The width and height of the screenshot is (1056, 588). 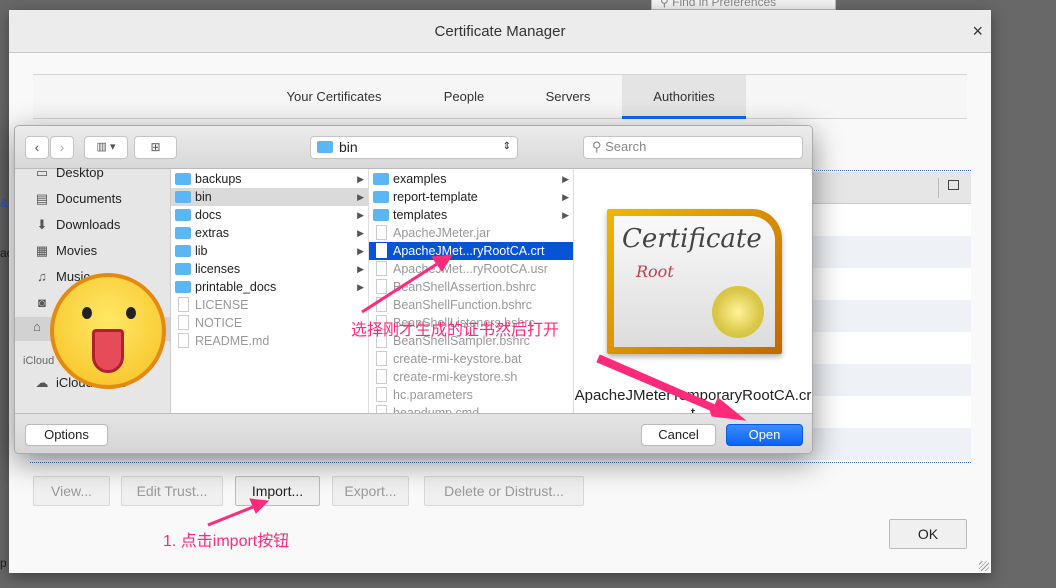 I want to click on arrow-to-open, so click(x=671, y=387).